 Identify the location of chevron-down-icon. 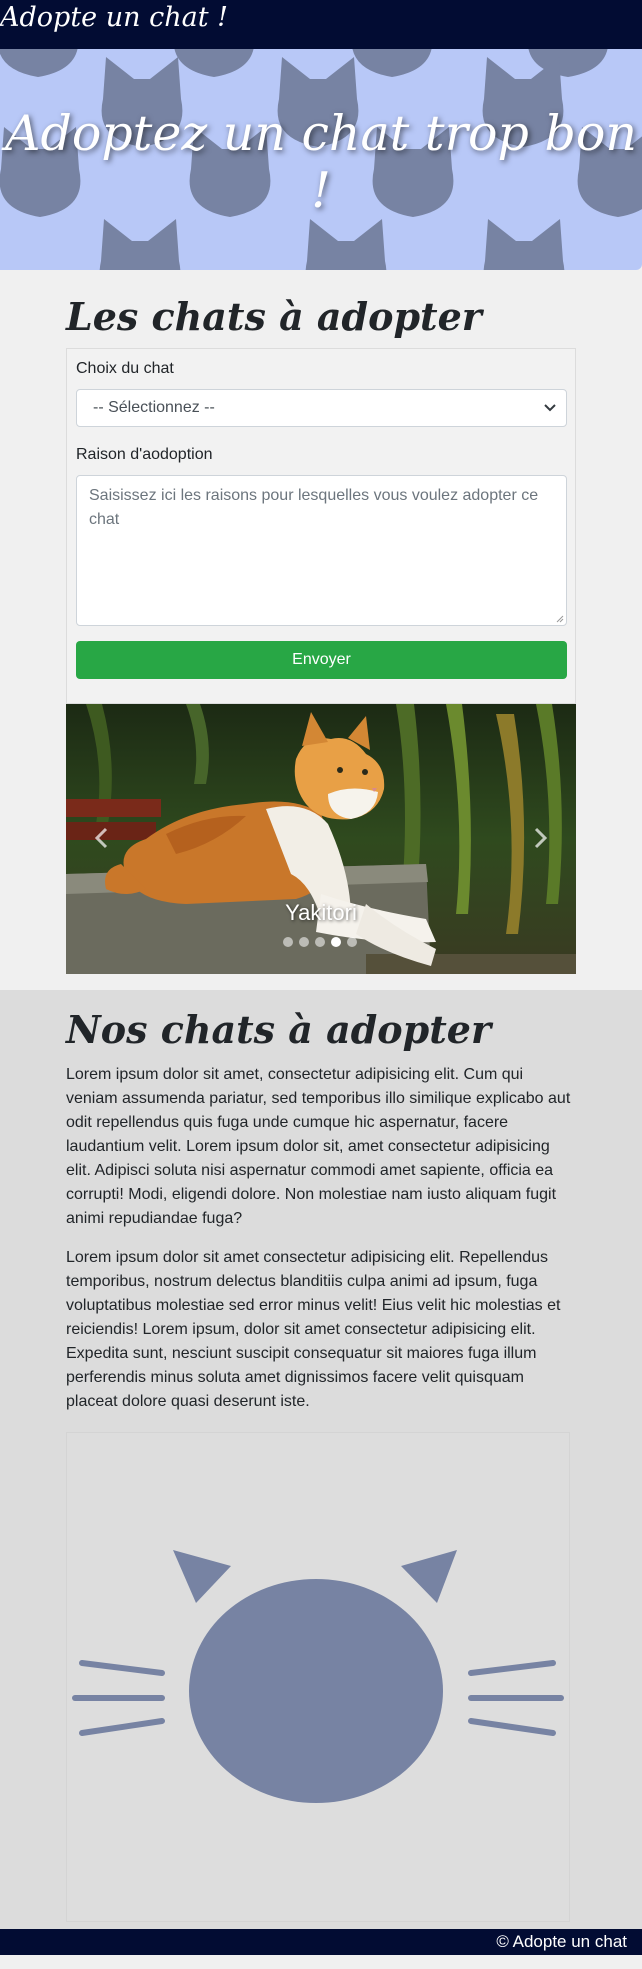
(550, 408).